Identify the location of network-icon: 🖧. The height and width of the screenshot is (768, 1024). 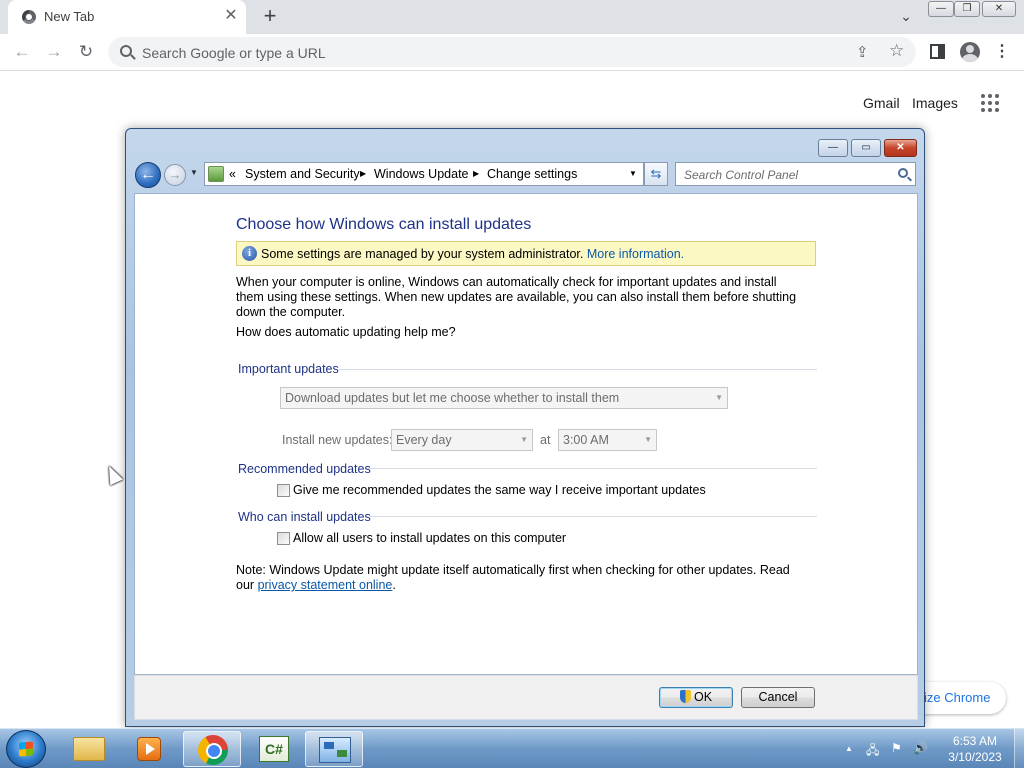
(872, 751).